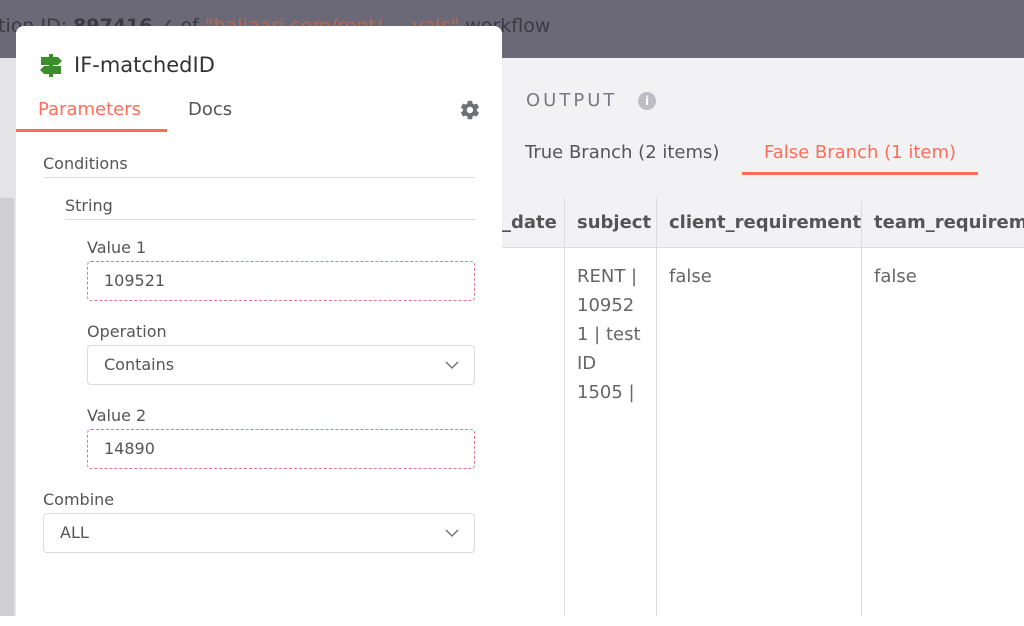  What do you see at coordinates (895, 276) in the screenshot?
I see `table-cell-team-requirement: false` at bounding box center [895, 276].